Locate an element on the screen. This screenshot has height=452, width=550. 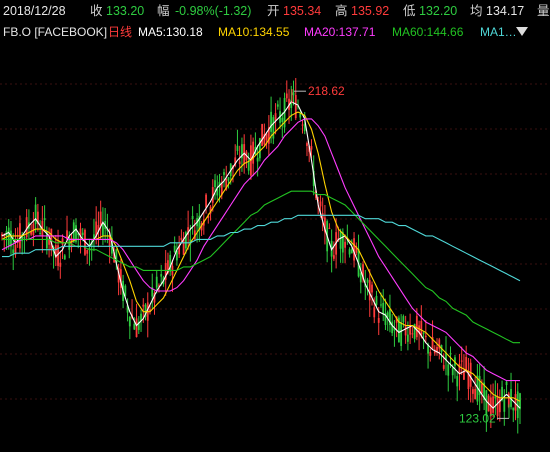
low-label: 低 is located at coordinates (409, 11).